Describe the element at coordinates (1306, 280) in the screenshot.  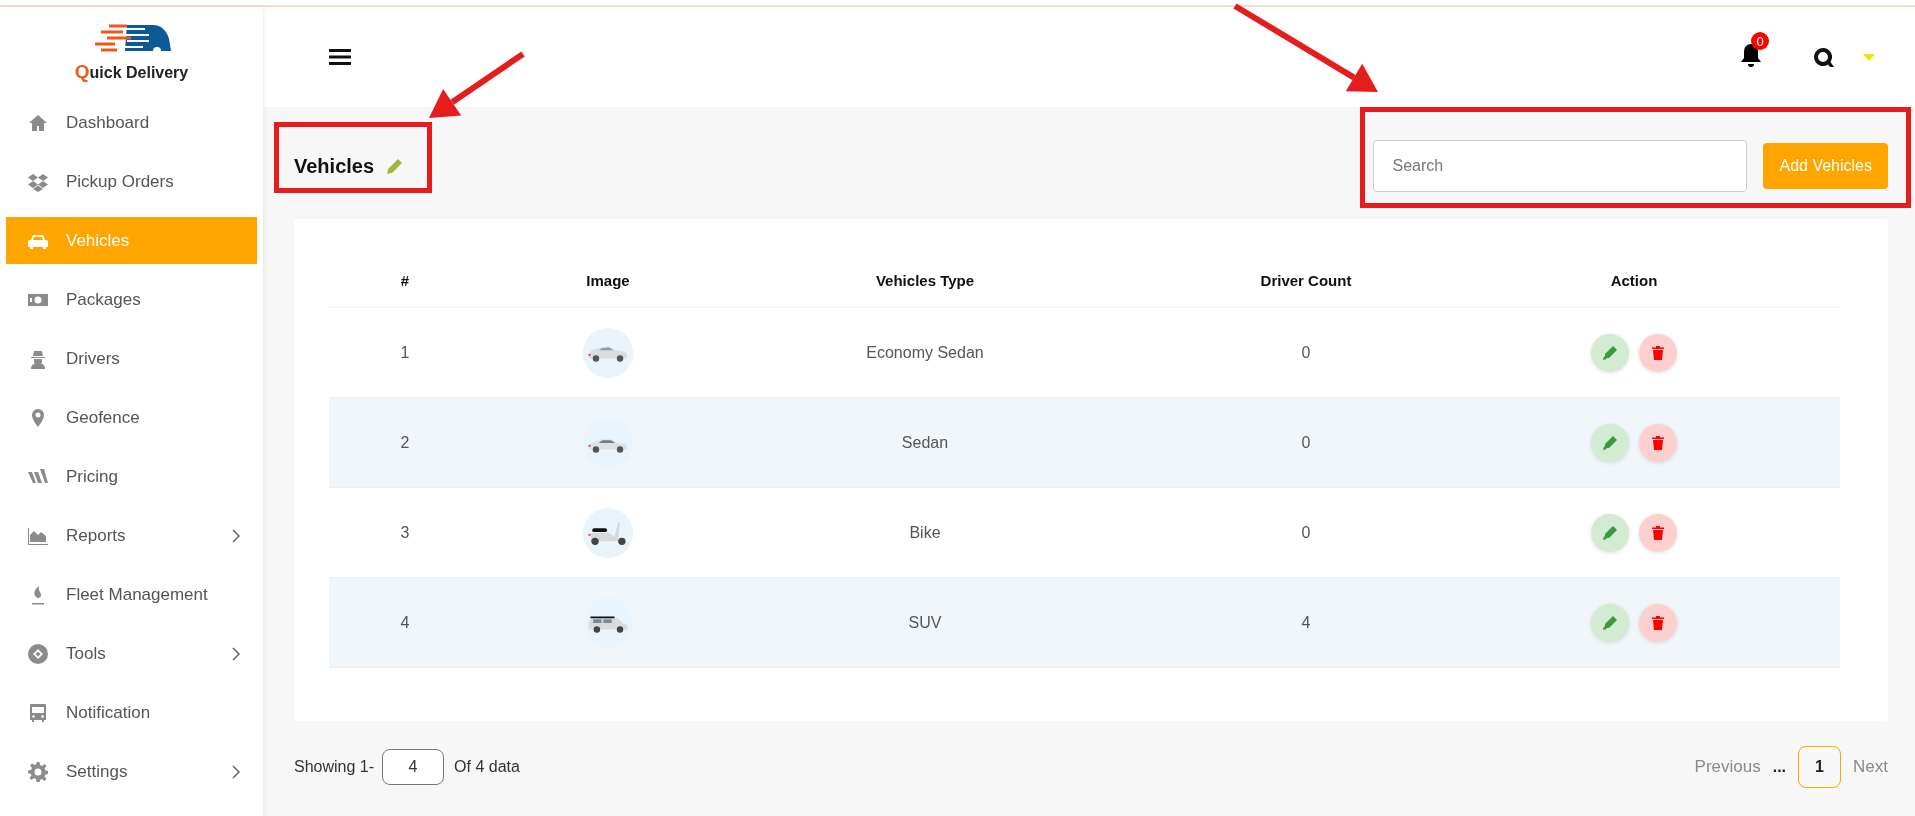
I see `column-header: Driver Count` at that location.